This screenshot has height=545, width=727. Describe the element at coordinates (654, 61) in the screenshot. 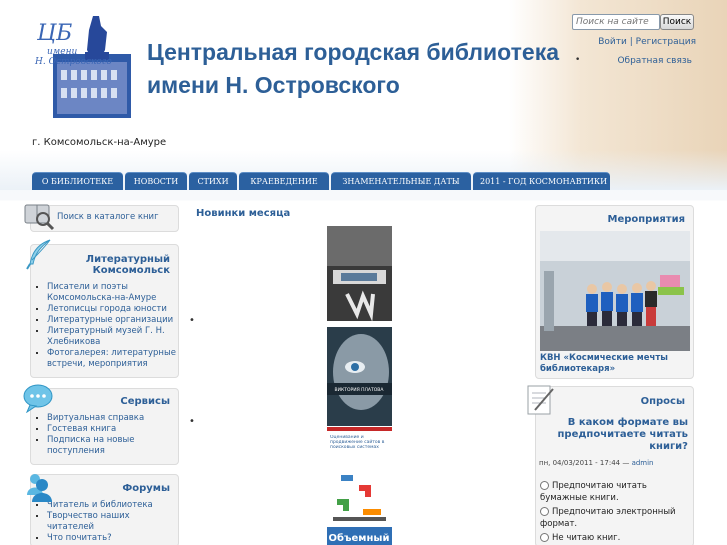

I see `feedback-link: Обратная связь` at that location.